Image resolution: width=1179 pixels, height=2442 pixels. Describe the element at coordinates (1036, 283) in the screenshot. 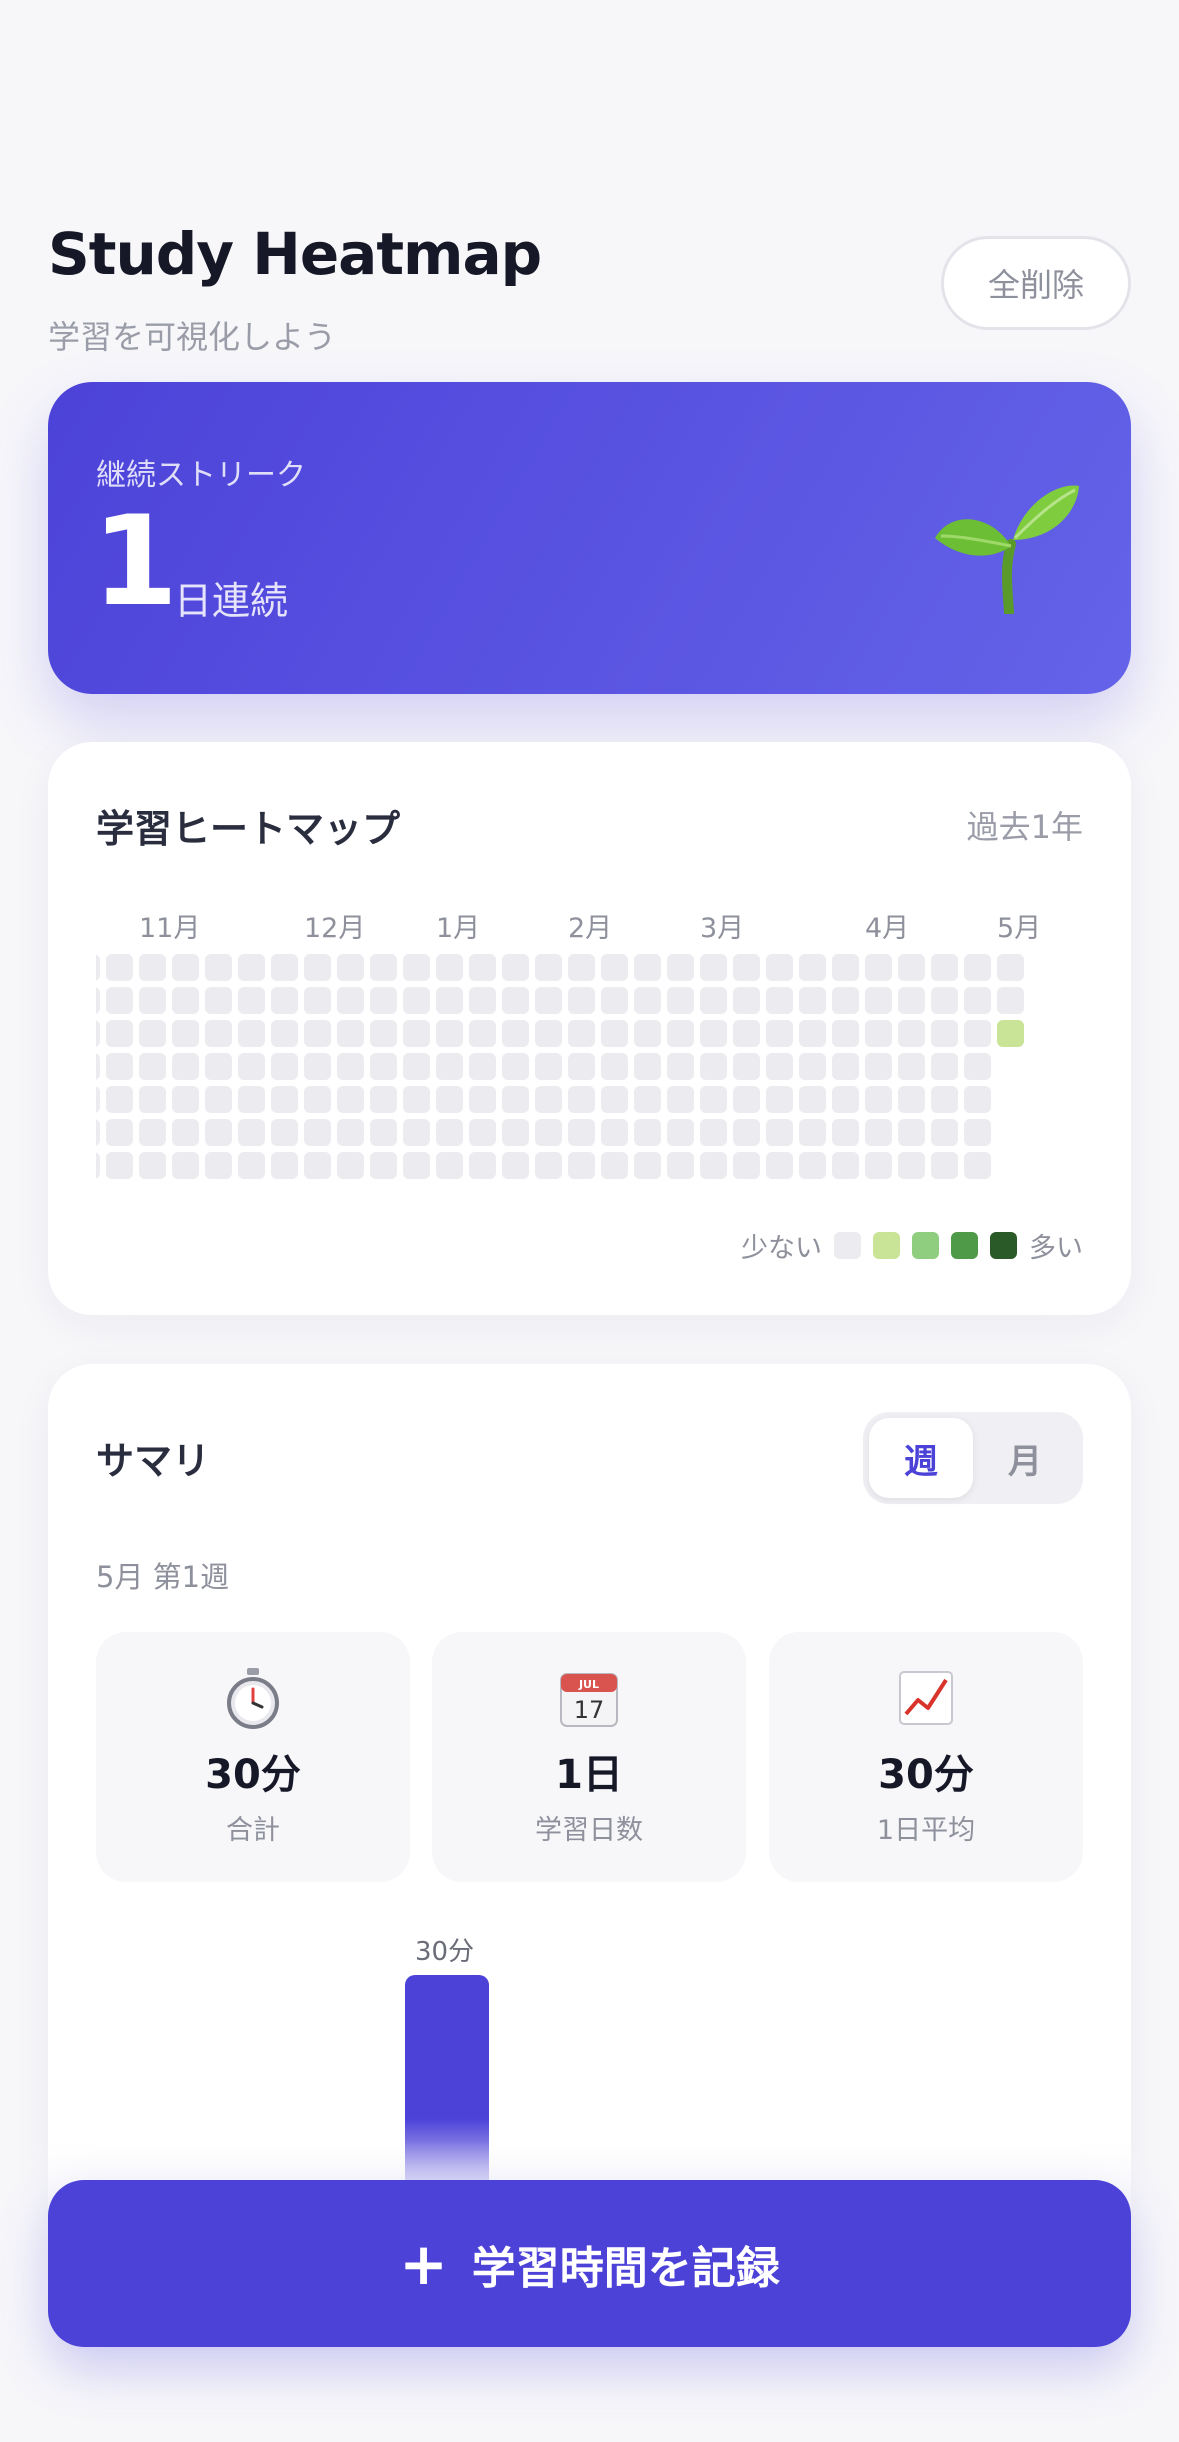

I see `clear-all-button: 全削除` at that location.